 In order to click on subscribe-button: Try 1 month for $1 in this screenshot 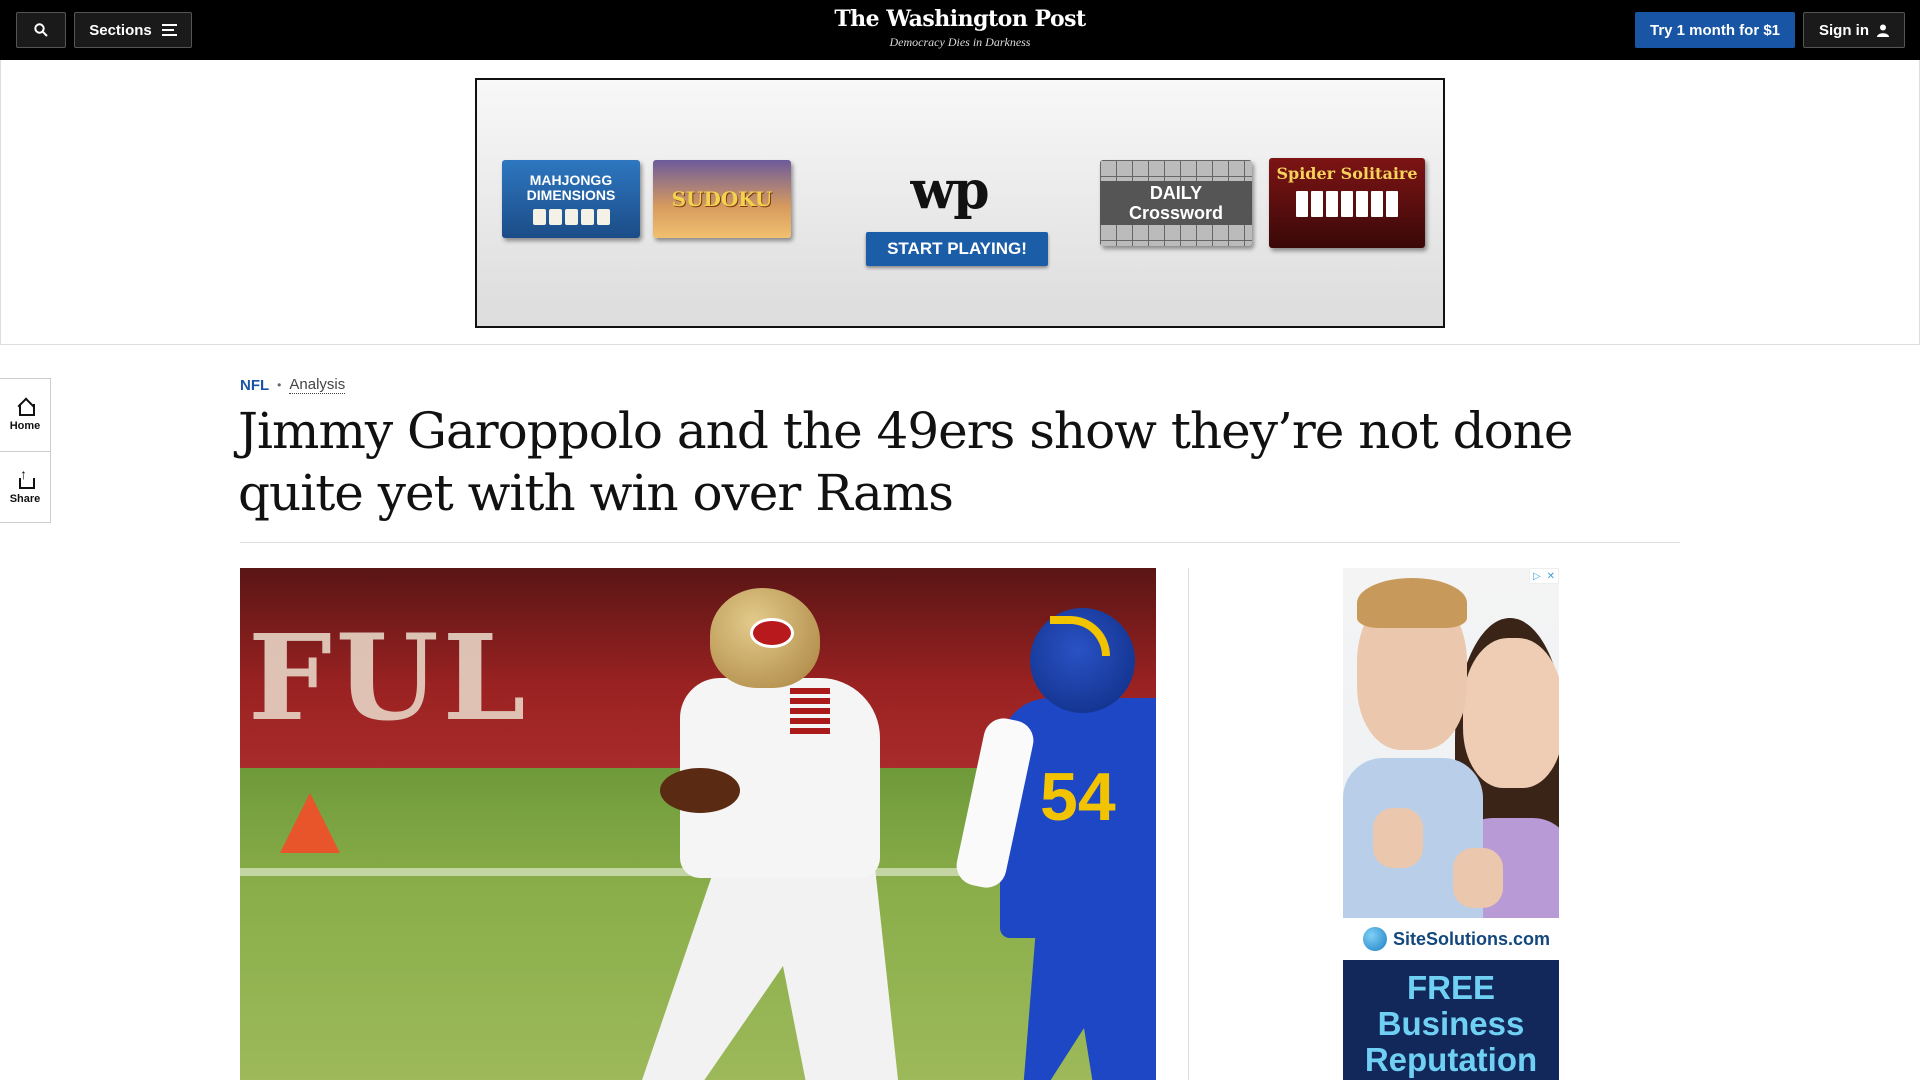, I will do `click(1715, 30)`.